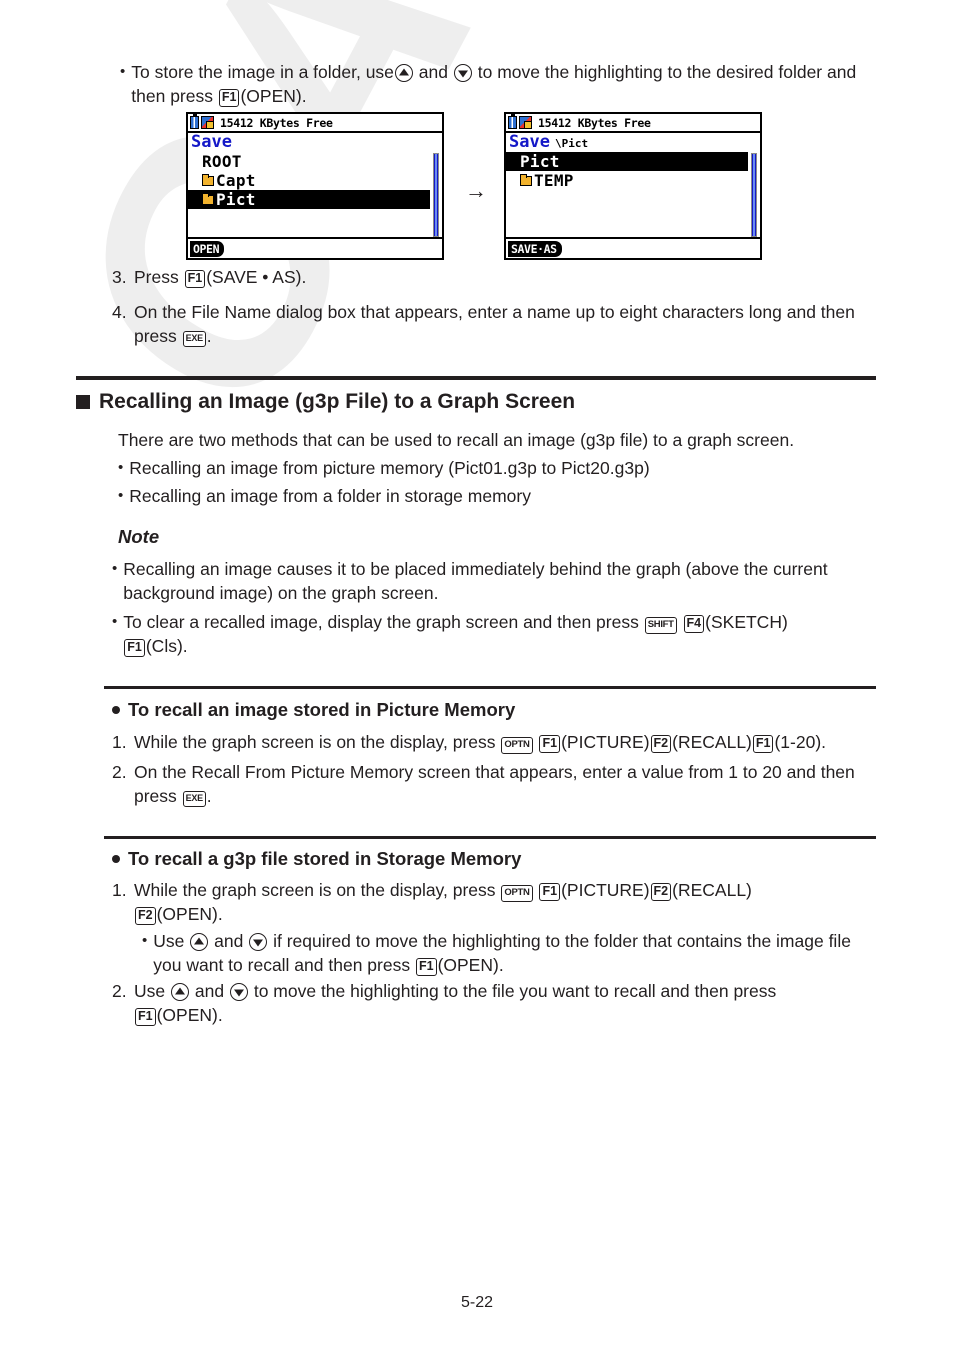 The image size is (954, 1350). Describe the element at coordinates (189, 1015) in the screenshot. I see `sm2-post: (OPEN).` at that location.